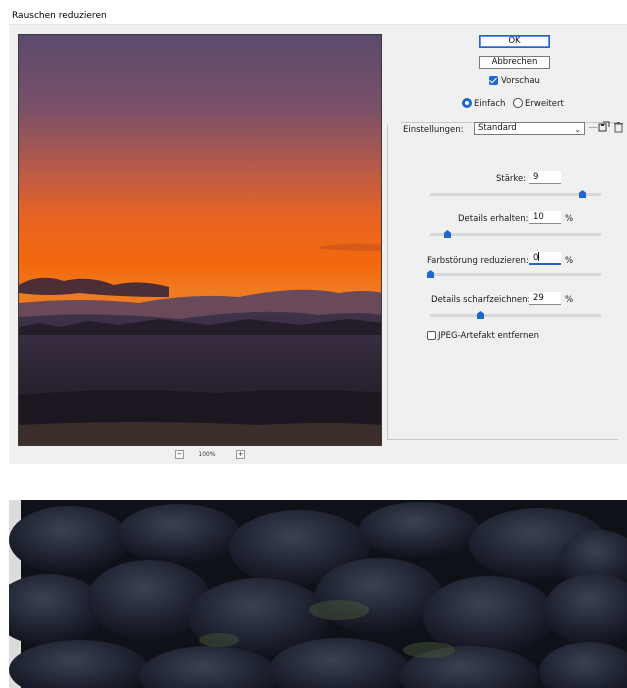 The width and height of the screenshot is (627, 688). Describe the element at coordinates (179, 454) in the screenshot. I see `zoom-out-button: −` at that location.